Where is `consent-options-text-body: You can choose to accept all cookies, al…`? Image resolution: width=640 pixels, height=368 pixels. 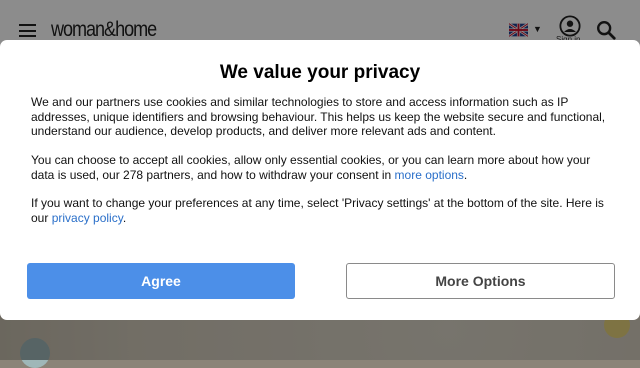
consent-options-text-body: You can choose to accept all cookies, al… is located at coordinates (311, 167).